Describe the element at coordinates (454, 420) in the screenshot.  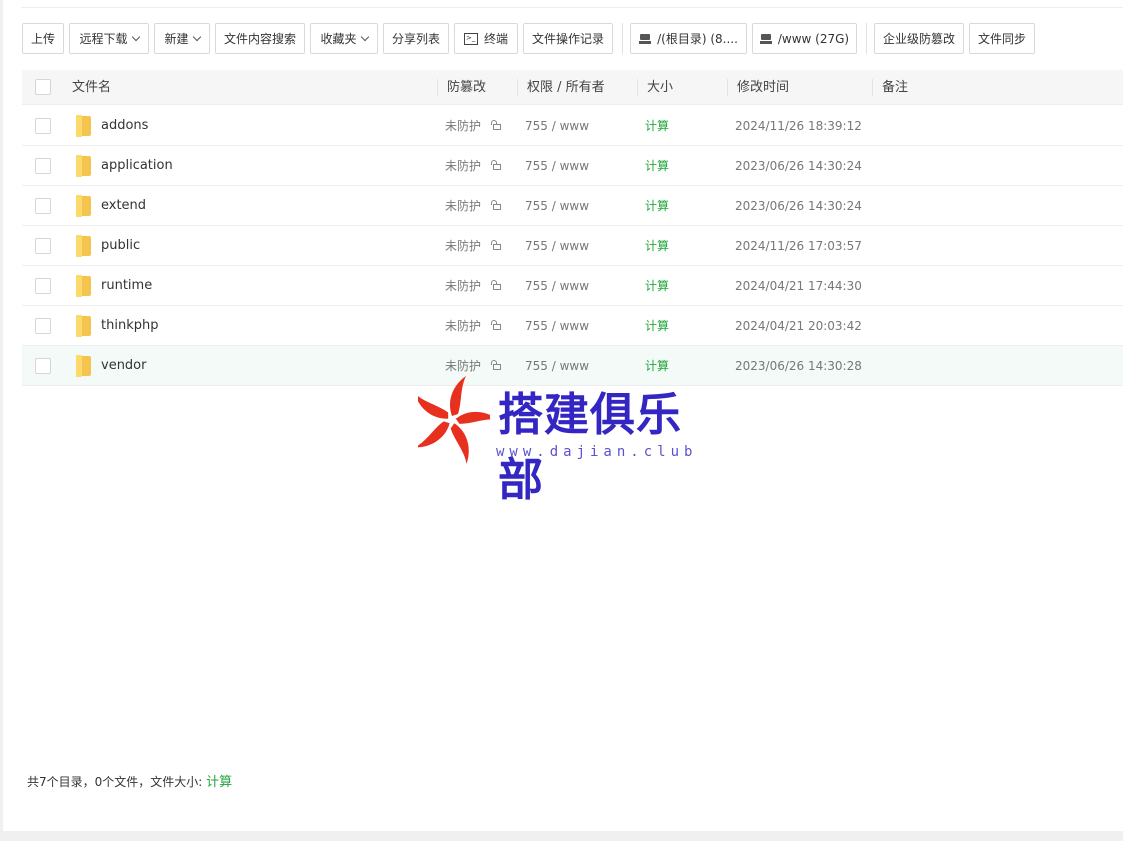
I see `pinwheel-logo-icon` at that location.